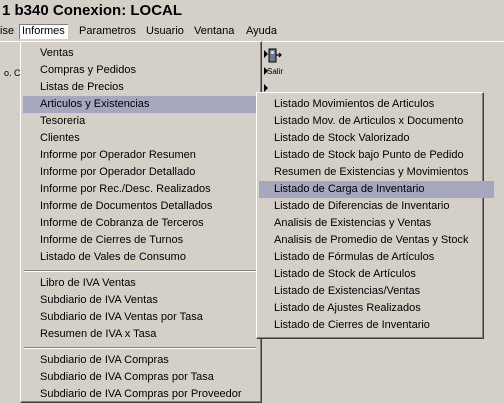 The width and height of the screenshot is (504, 403). I want to click on menu-item-label: Informe por Operador Resumen, so click(118, 155).